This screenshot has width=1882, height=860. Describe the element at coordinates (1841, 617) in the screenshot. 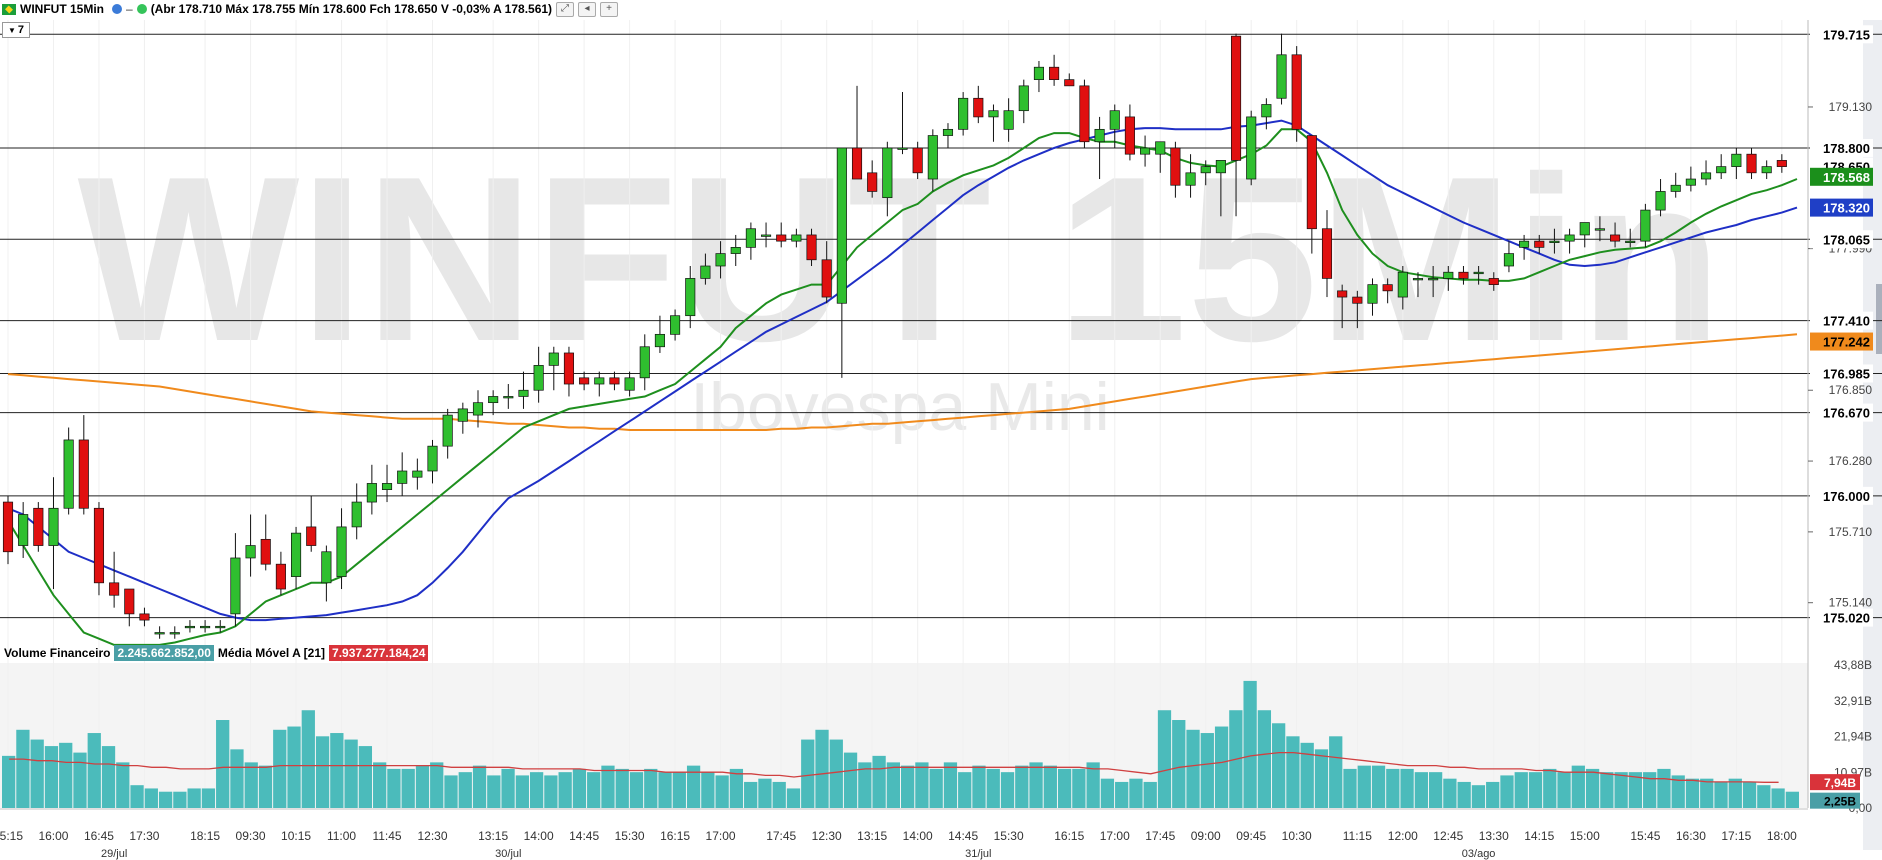

I see `level-badge: 175.020` at that location.